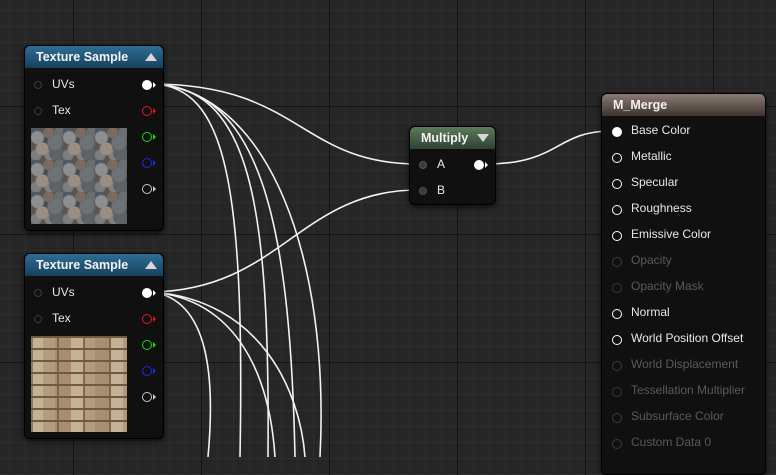  I want to click on node-header: Multiply, so click(452, 138).